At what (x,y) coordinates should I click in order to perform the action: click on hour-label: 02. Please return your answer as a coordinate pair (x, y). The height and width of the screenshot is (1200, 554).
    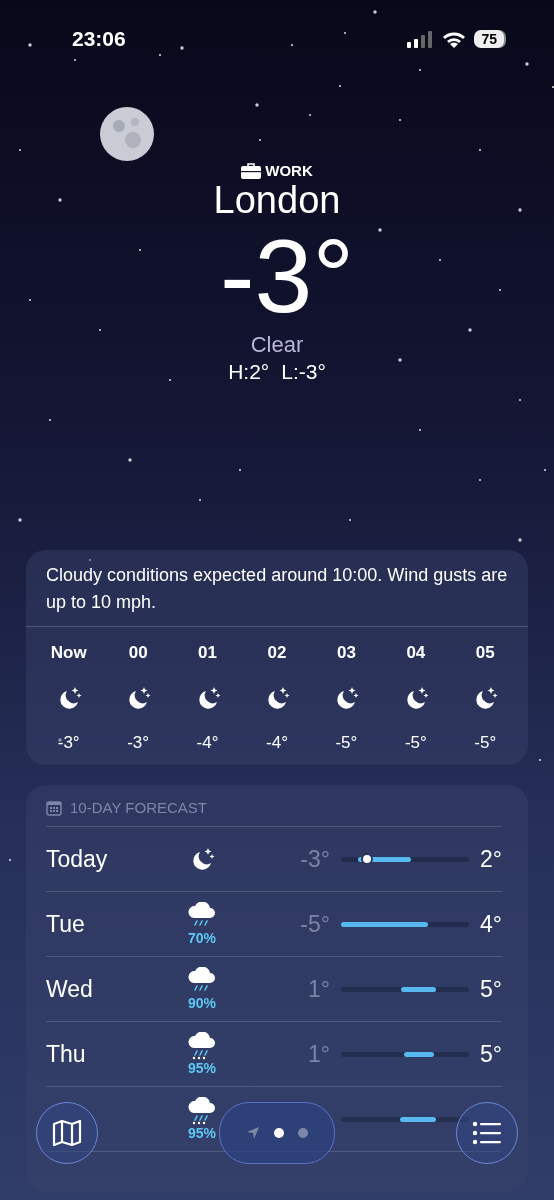
    Looking at the image, I should click on (277, 653).